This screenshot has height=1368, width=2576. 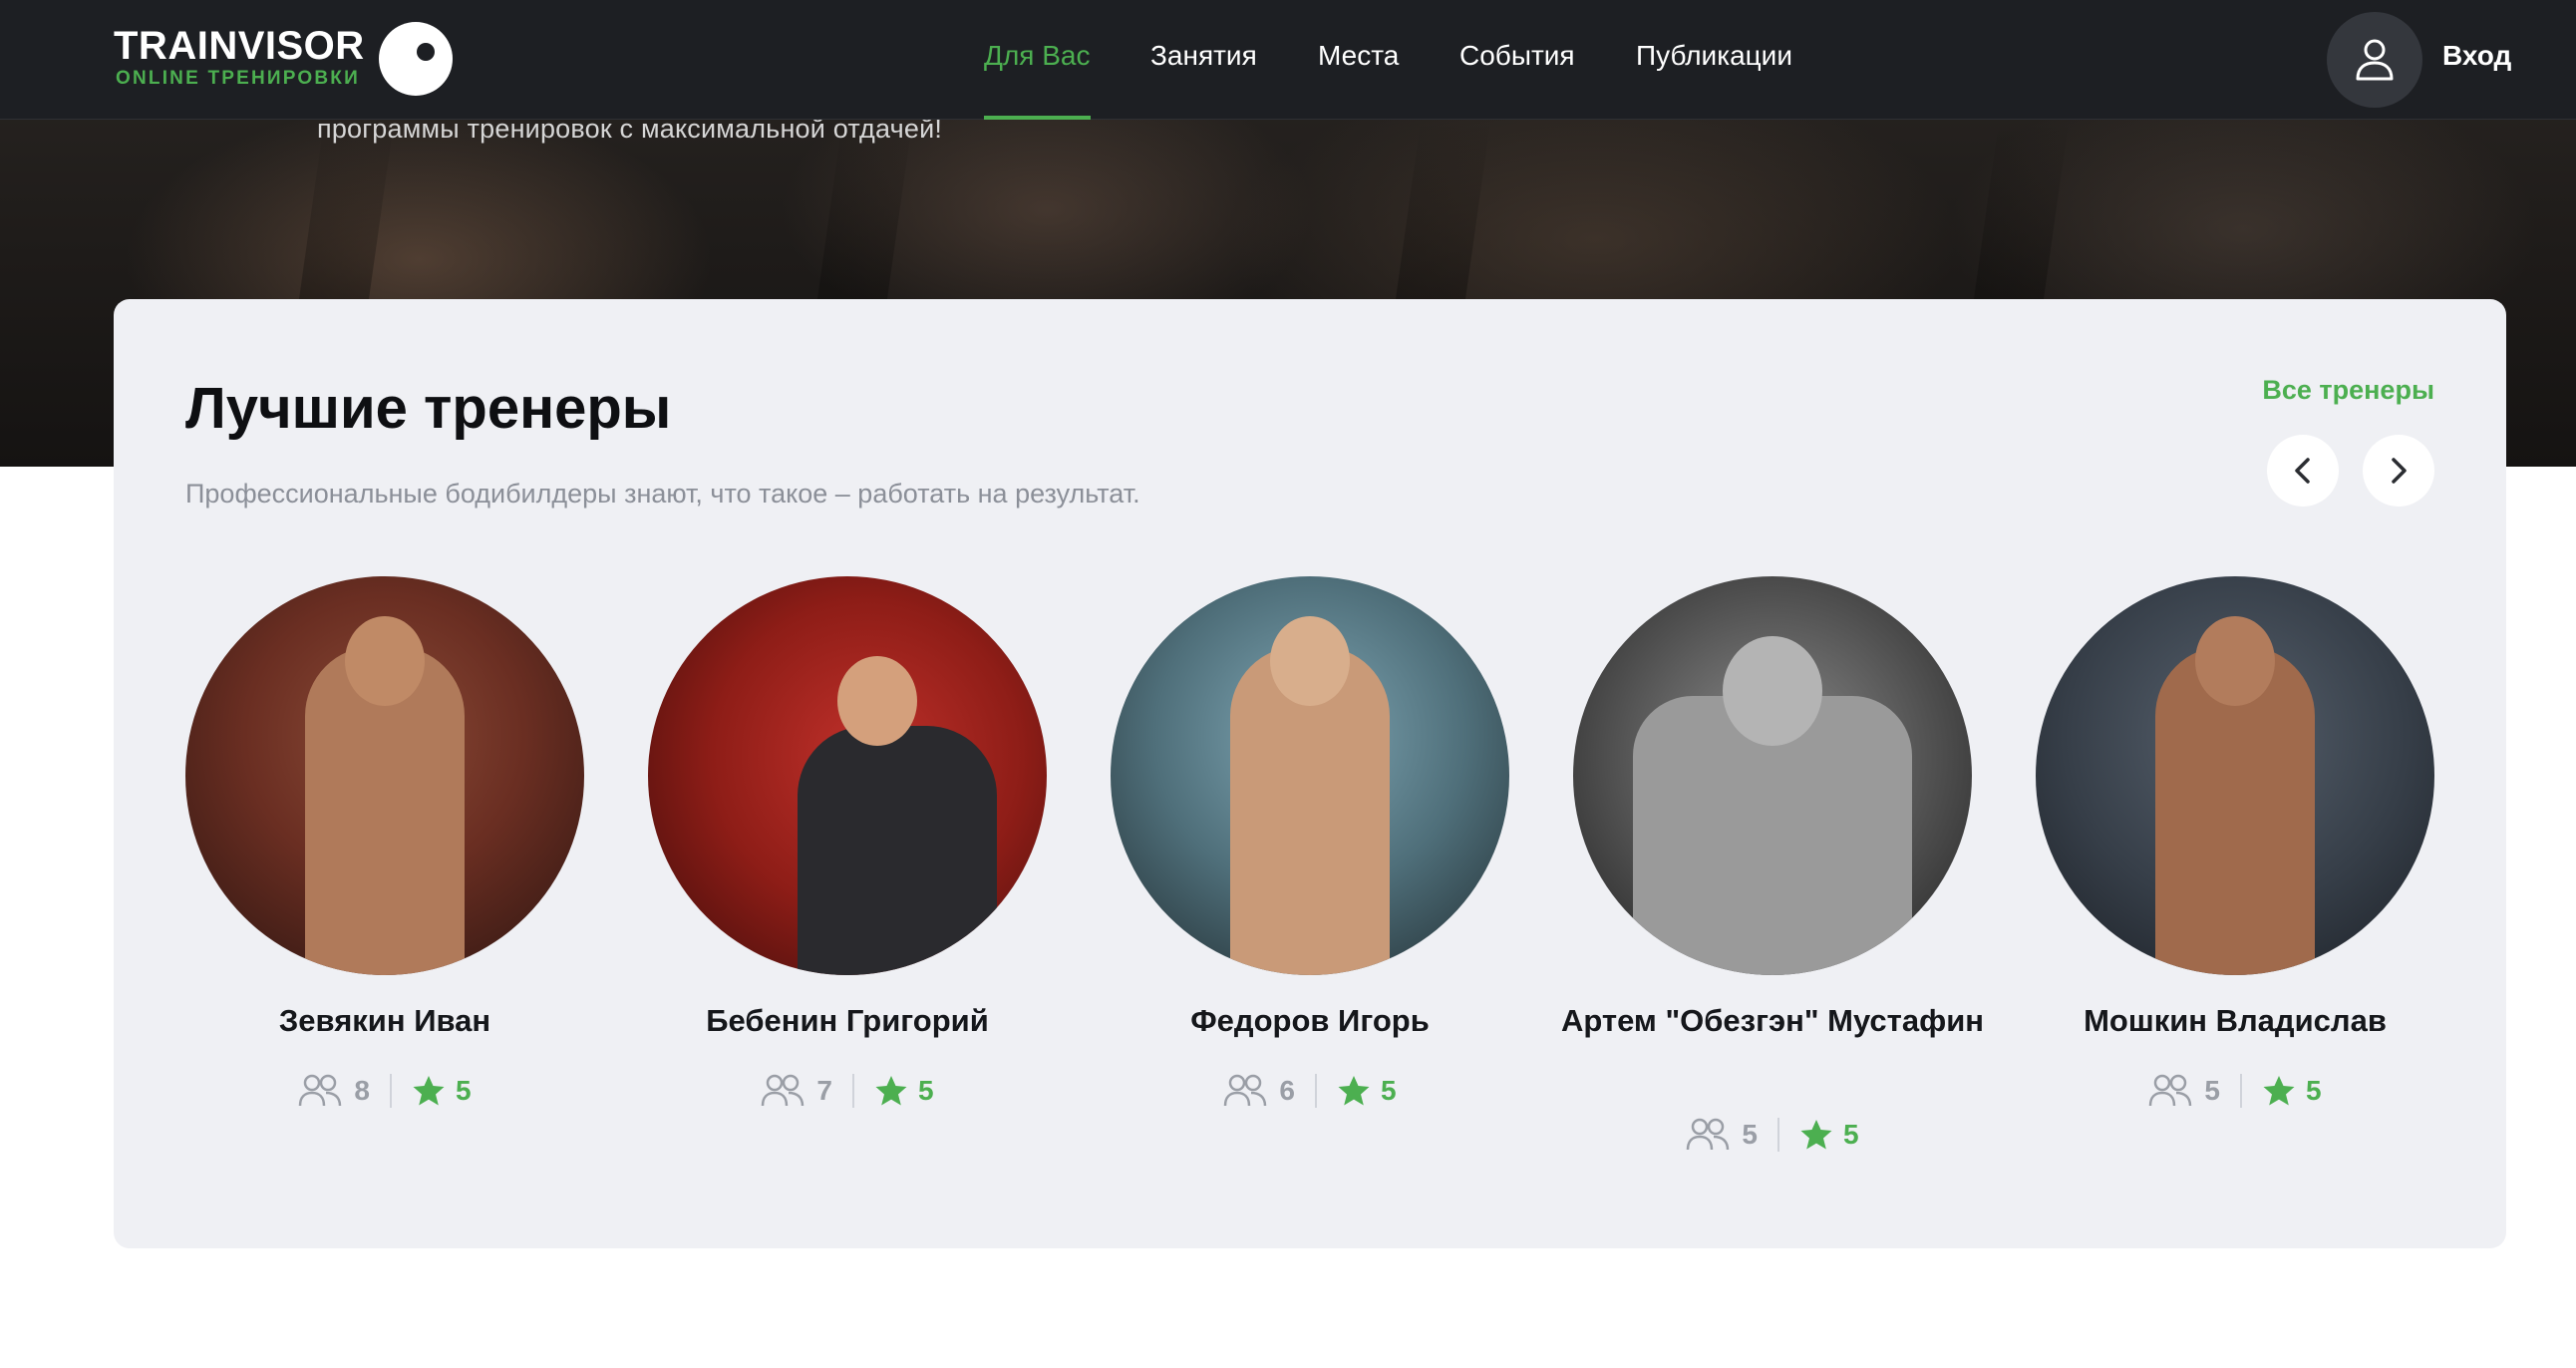 What do you see at coordinates (1310, 1091) in the screenshot?
I see `trainer-stats: 6 5` at bounding box center [1310, 1091].